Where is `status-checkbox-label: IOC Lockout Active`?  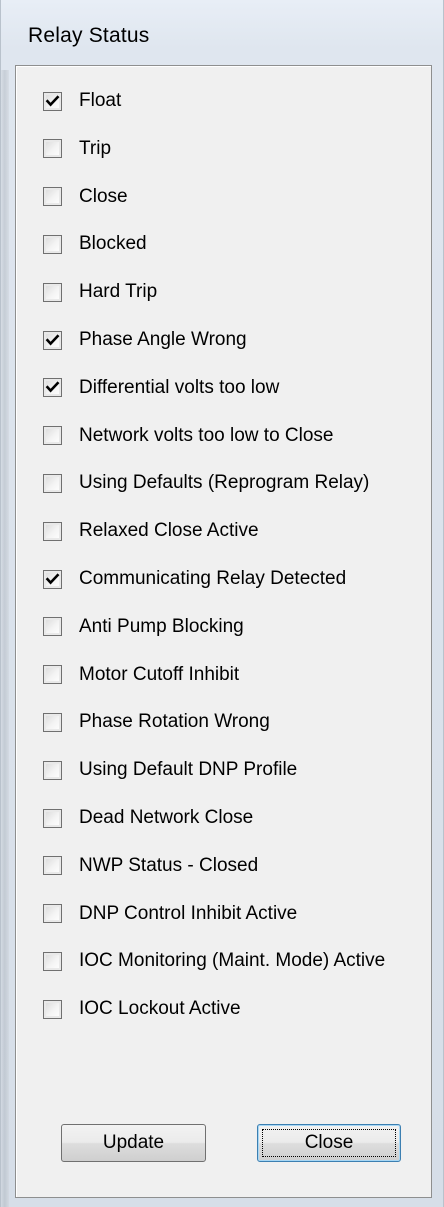
status-checkbox-label: IOC Lockout Active is located at coordinates (160, 1009).